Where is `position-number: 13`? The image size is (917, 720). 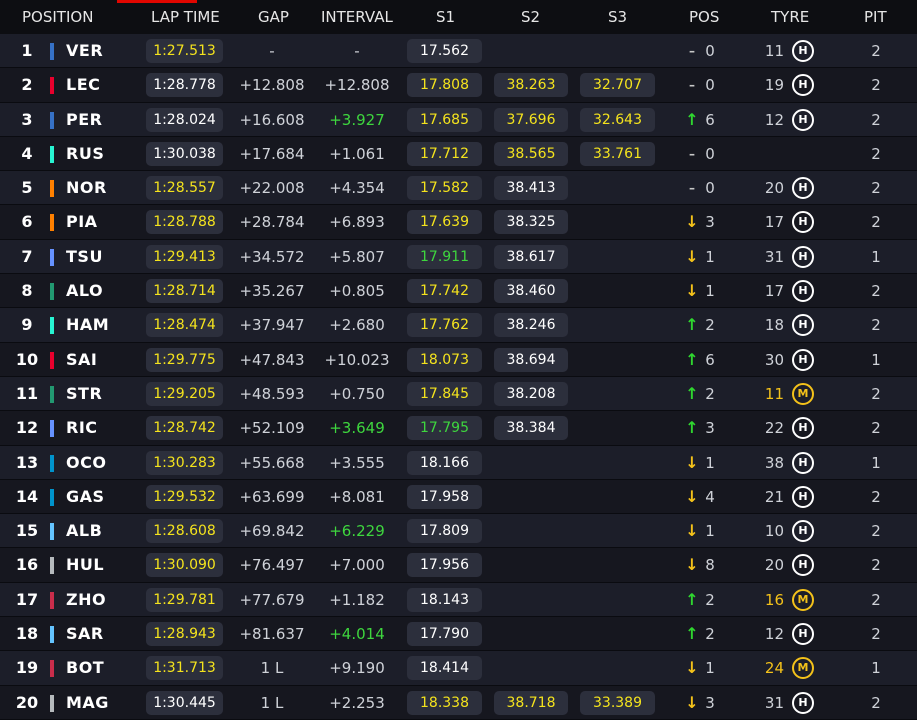 position-number: 13 is located at coordinates (27, 462).